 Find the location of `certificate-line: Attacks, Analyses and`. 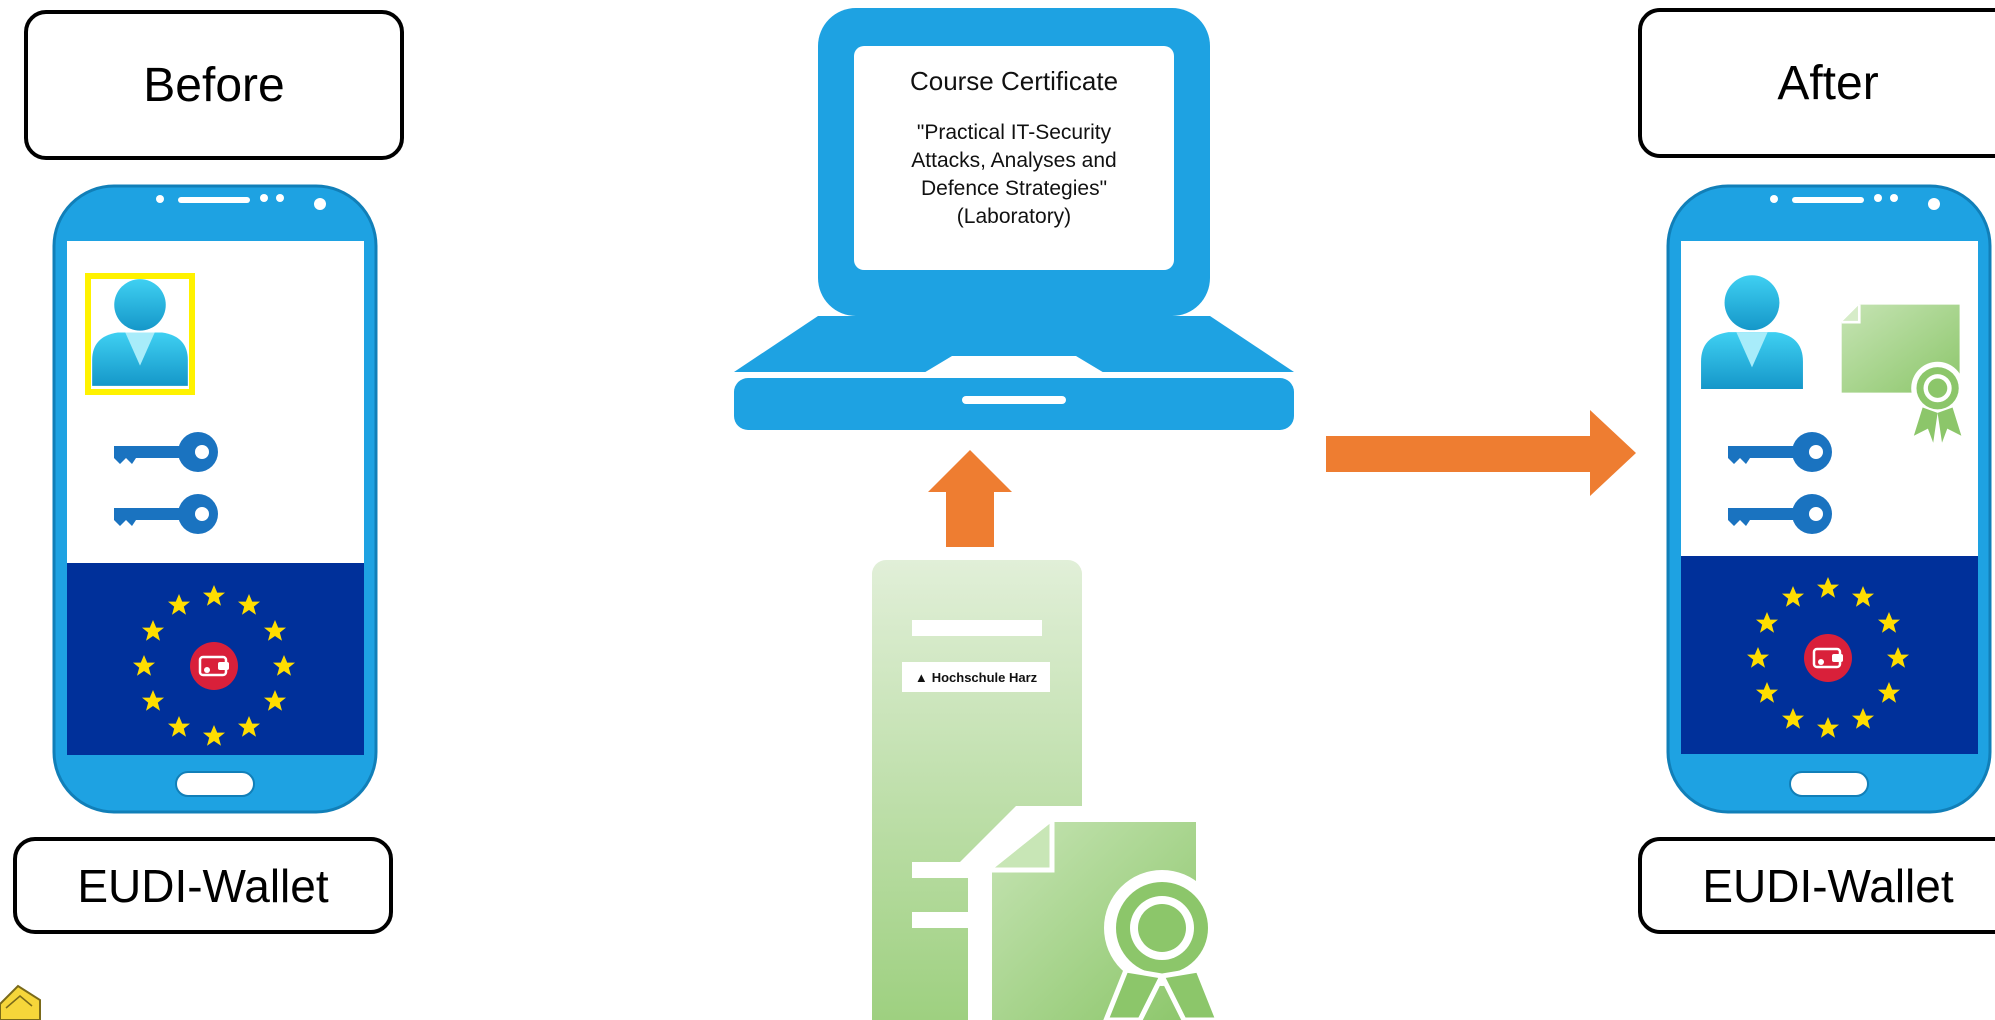

certificate-line: Attacks, Analyses and is located at coordinates (1014, 160).